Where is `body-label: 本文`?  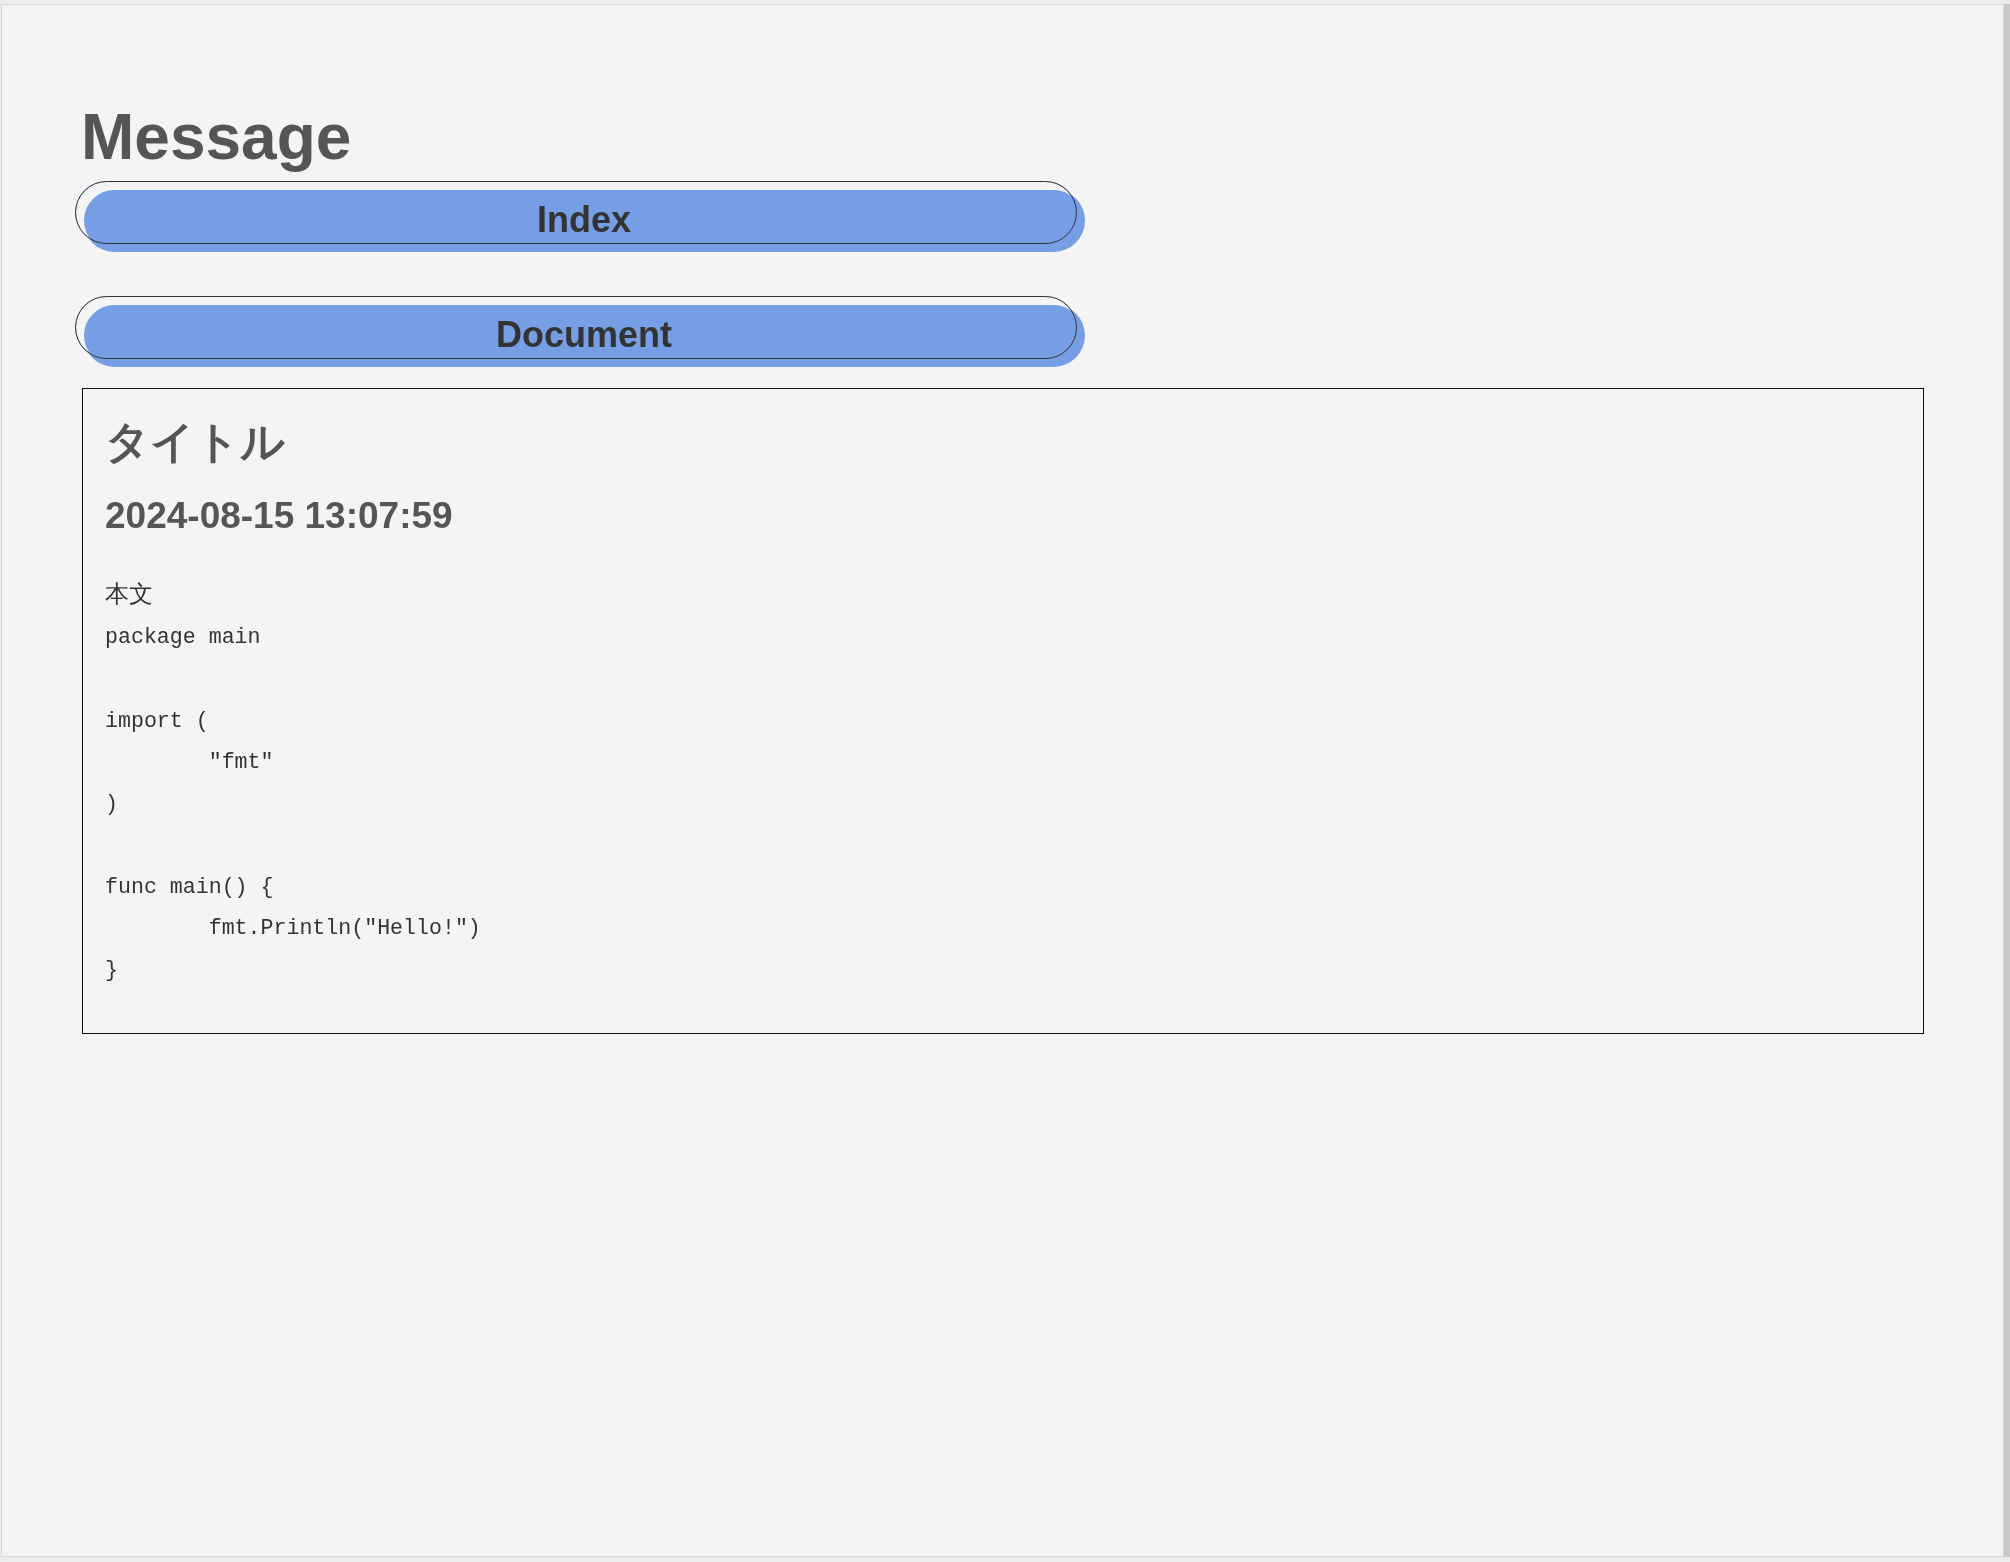 body-label: 本文 is located at coordinates (129, 593).